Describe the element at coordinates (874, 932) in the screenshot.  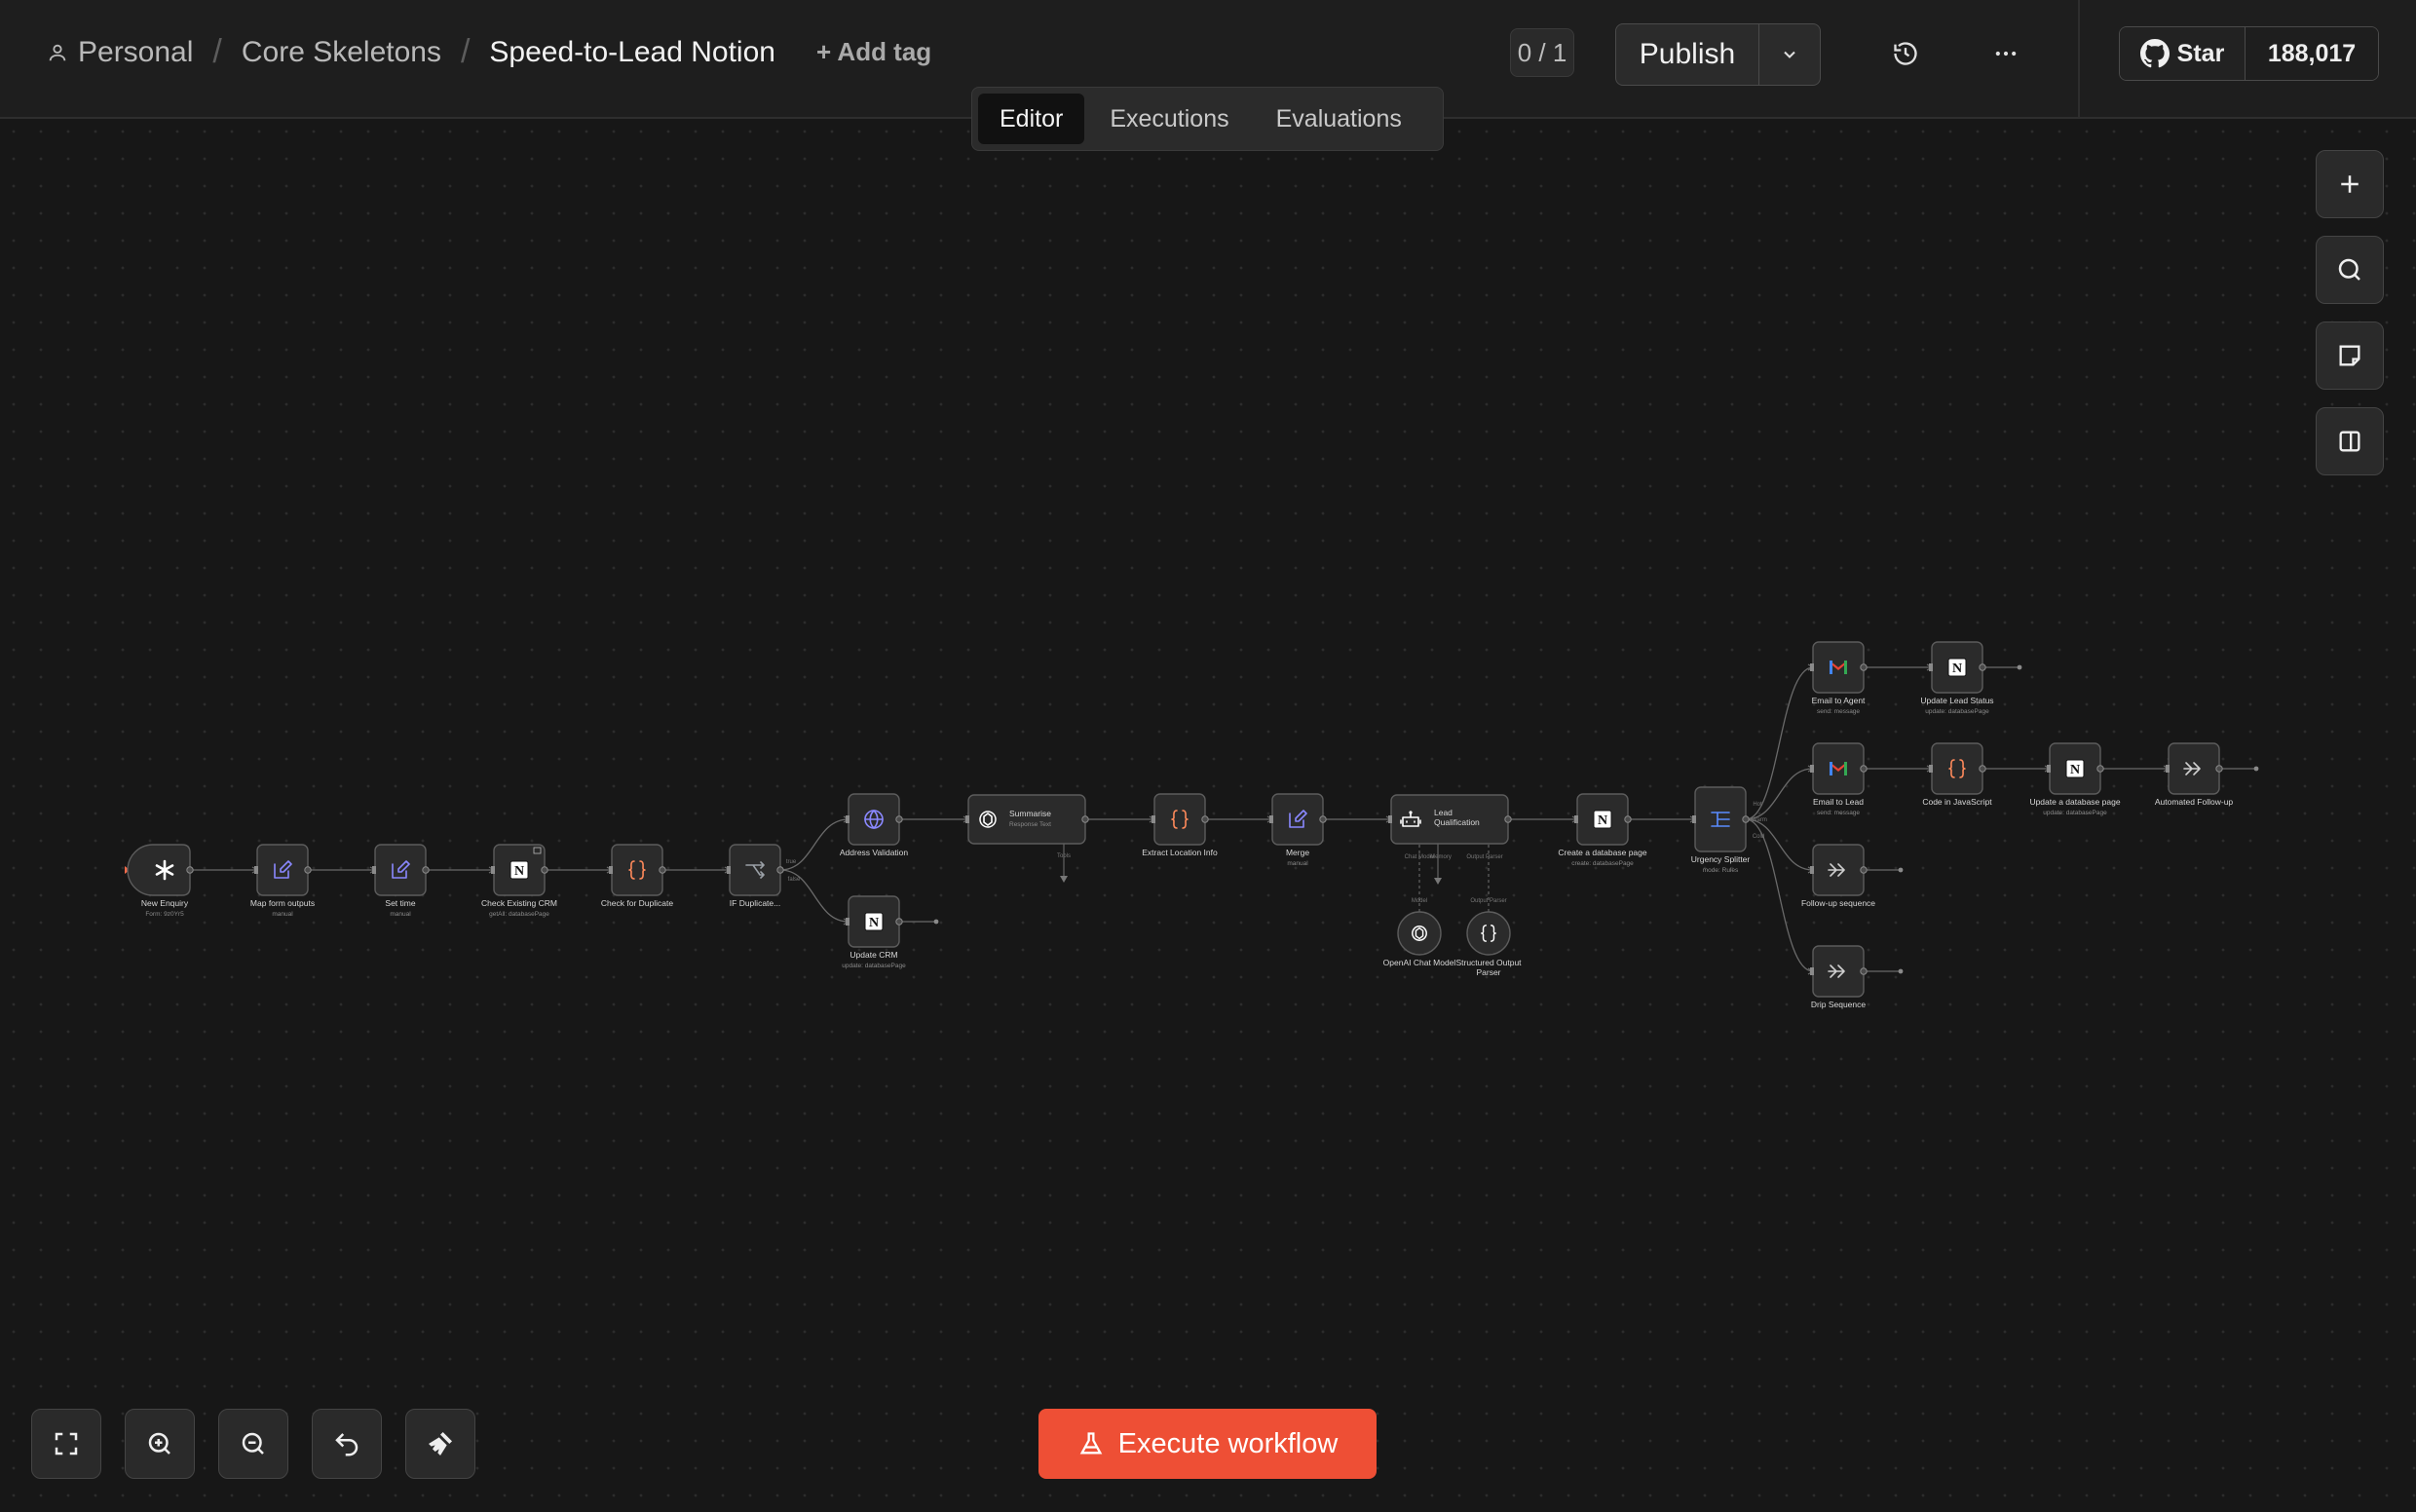
I see `node-update-crm: N Update CRM update: databasePage` at that location.